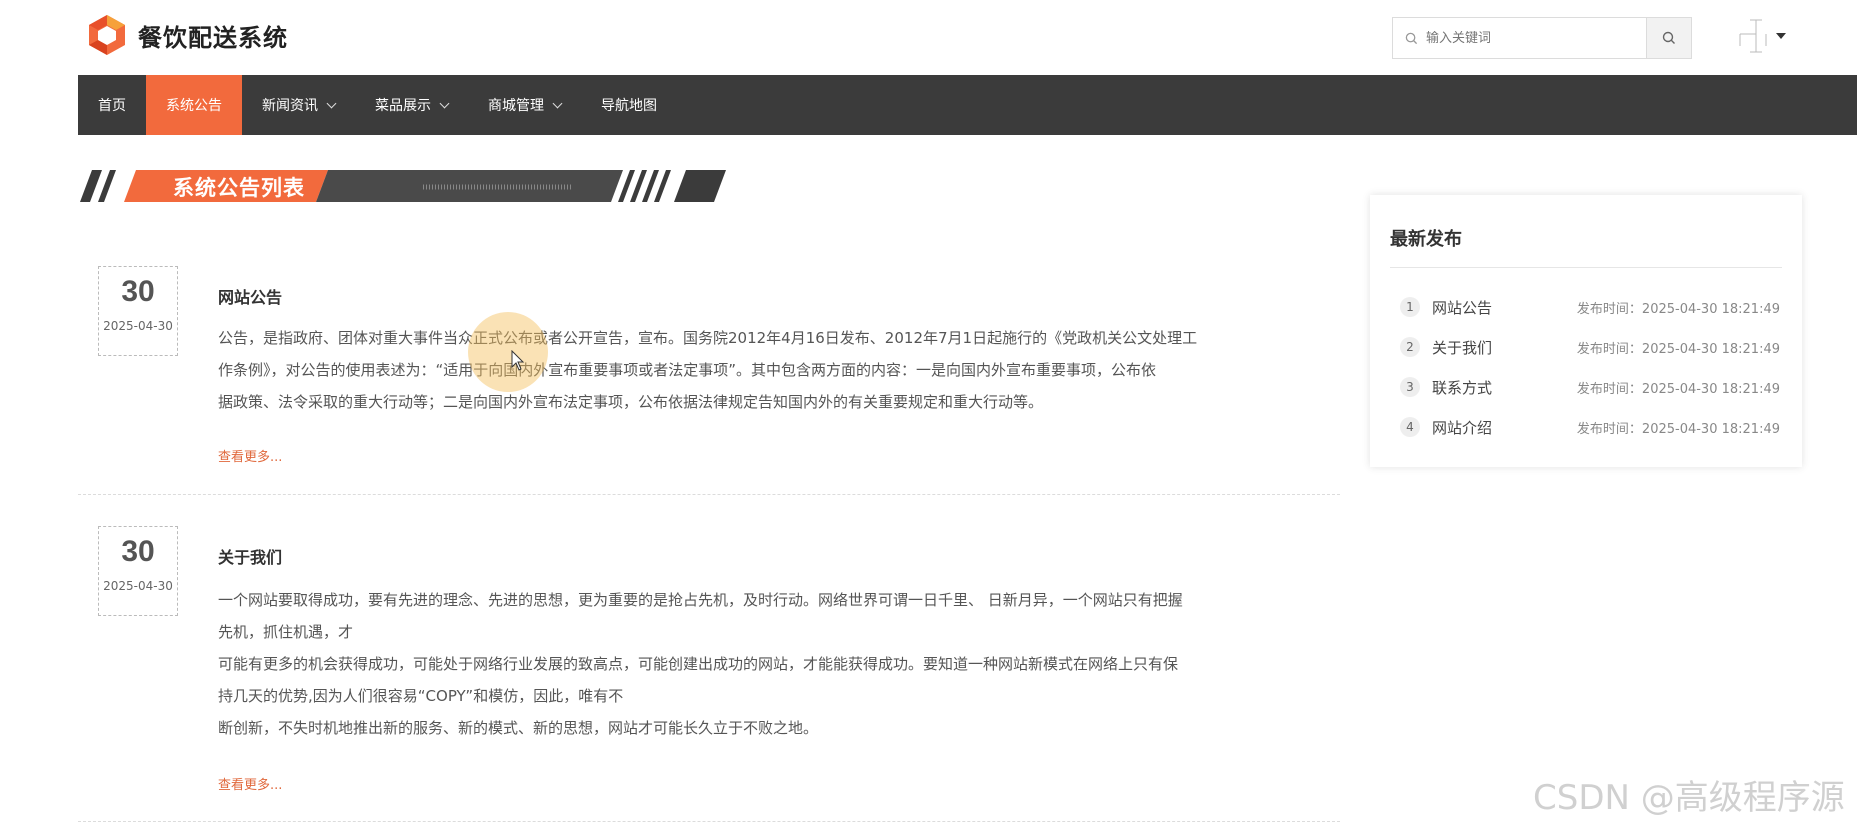  I want to click on nav-item-map: 导航地图, so click(629, 105).